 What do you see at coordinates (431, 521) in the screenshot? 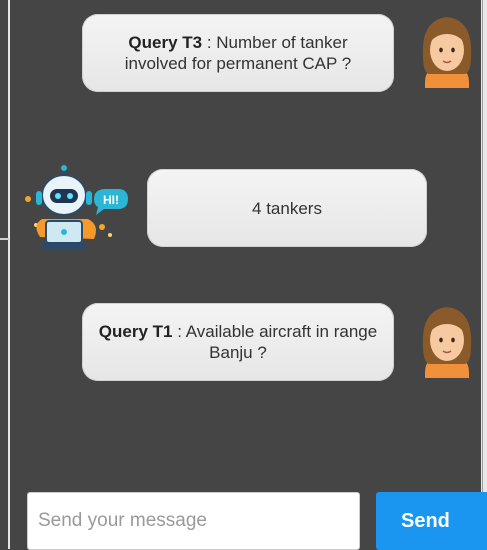
I see `send-button: Send` at bounding box center [431, 521].